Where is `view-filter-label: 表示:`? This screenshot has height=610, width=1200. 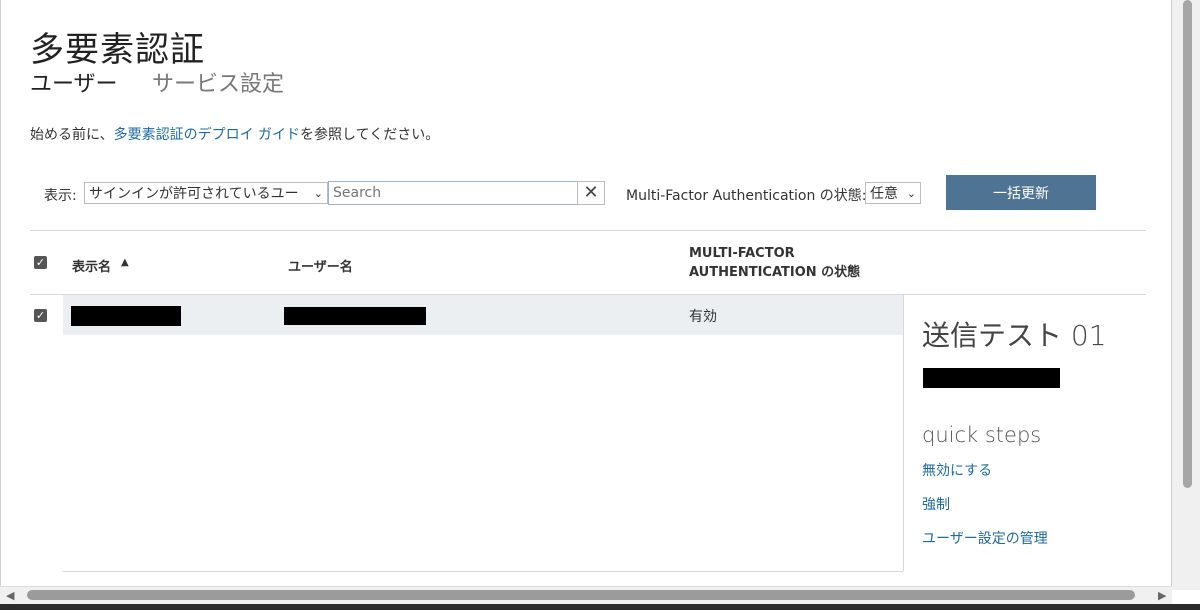
view-filter-label: 表示: is located at coordinates (60, 196).